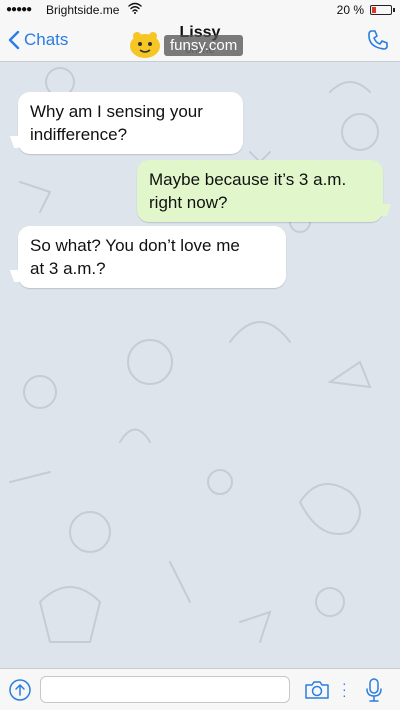 The image size is (400, 710). Describe the element at coordinates (79, 134) in the screenshot. I see `message-line: indifference?` at that location.